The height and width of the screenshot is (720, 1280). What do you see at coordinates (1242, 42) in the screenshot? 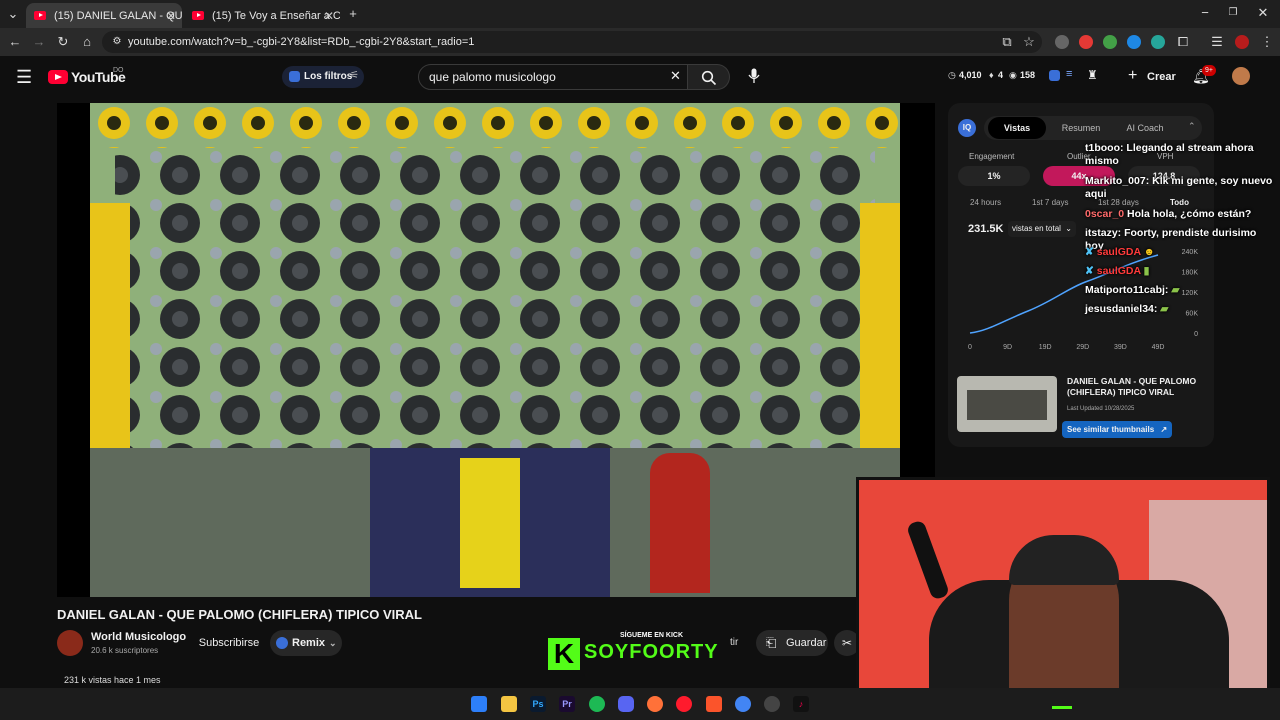
I see `profile-avatar-icon` at bounding box center [1242, 42].